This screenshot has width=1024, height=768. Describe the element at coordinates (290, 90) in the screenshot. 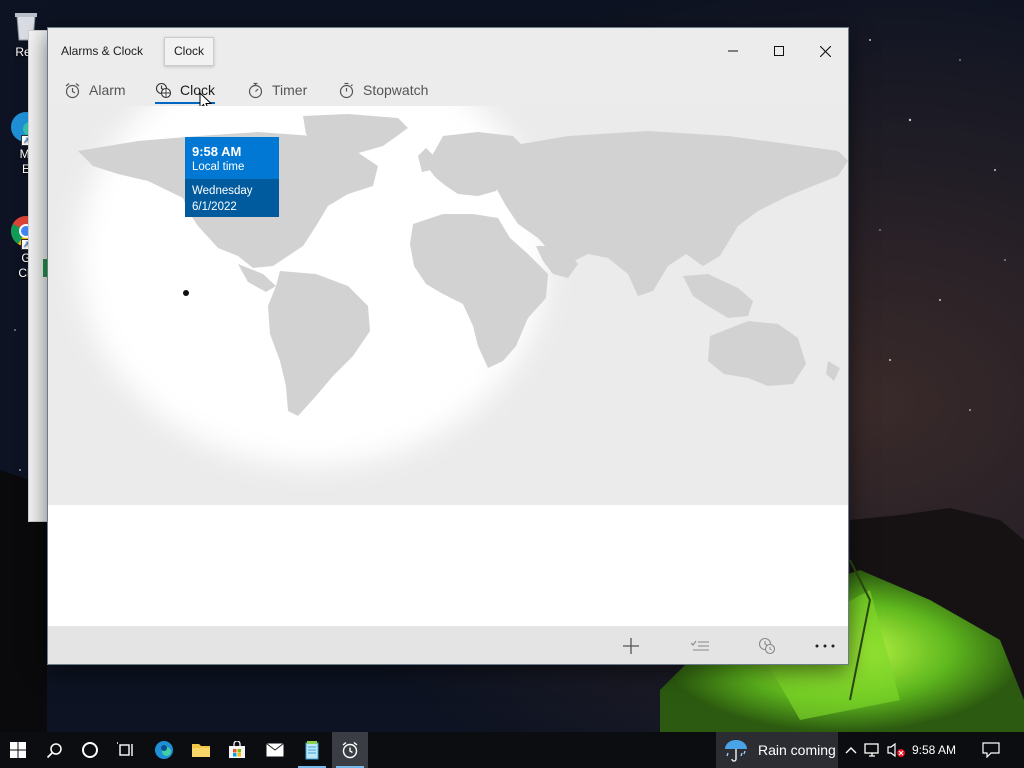

I see `tab-label: Timer` at that location.